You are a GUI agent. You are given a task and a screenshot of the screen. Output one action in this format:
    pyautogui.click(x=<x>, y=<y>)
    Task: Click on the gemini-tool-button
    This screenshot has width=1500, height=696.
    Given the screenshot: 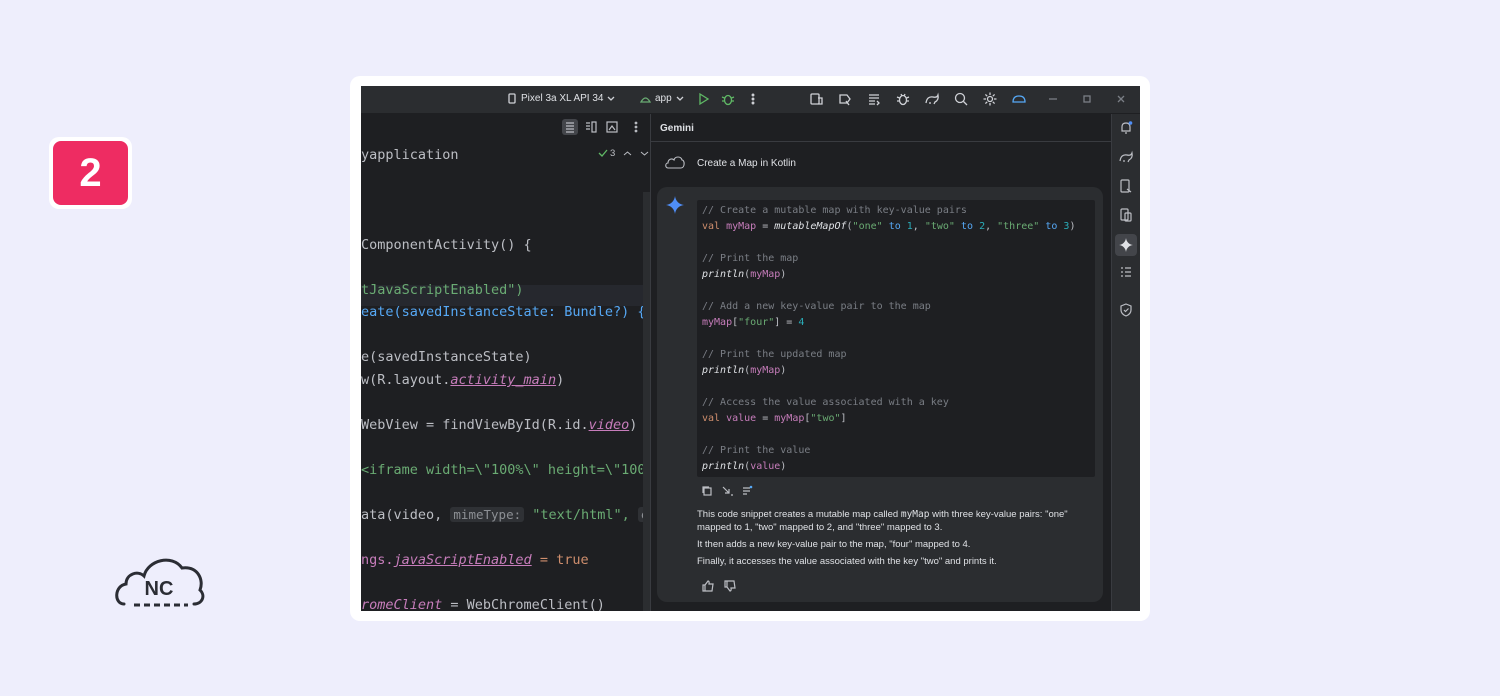 What is the action you would take?
    pyautogui.click(x=1126, y=245)
    